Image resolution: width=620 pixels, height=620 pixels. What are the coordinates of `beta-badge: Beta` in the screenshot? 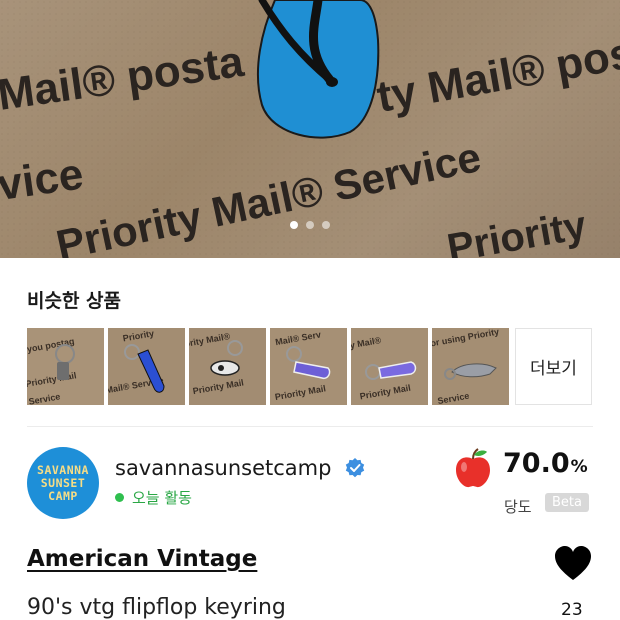 It's located at (567, 502).